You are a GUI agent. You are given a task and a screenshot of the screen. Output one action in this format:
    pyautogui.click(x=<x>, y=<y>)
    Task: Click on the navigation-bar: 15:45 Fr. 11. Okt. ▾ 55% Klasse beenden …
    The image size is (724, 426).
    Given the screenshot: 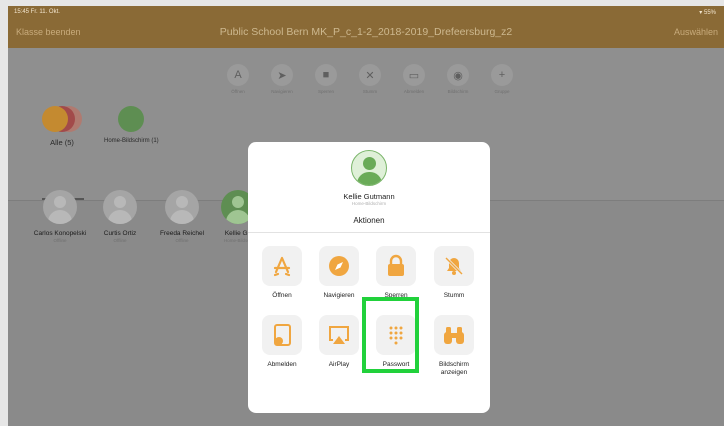 What is the action you would take?
    pyautogui.click(x=366, y=27)
    